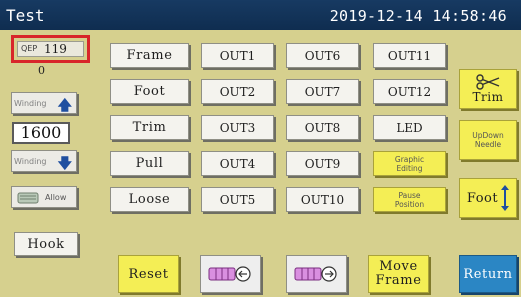 The image size is (521, 297). I want to click on allow-button: Allow, so click(44, 197).